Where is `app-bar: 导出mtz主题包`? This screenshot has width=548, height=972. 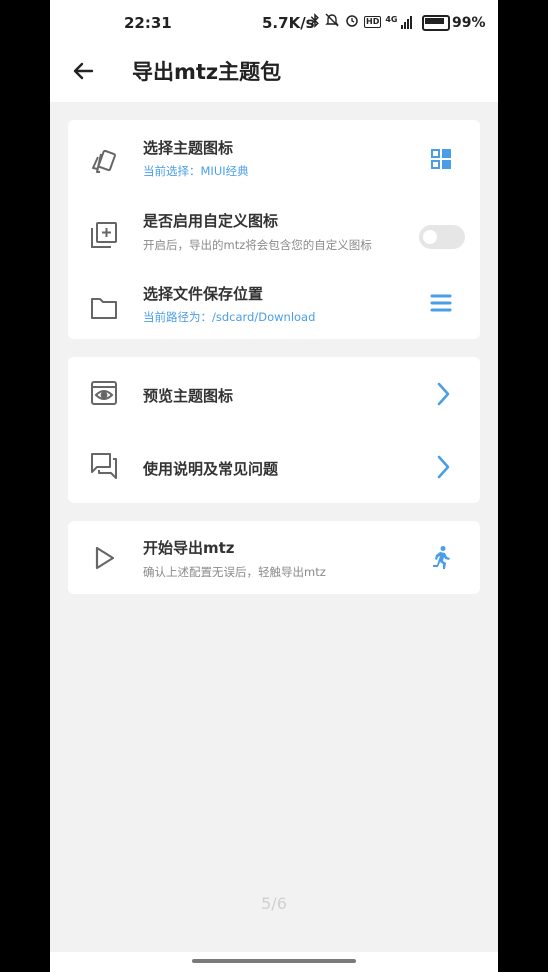
app-bar: 导出mtz主题包 is located at coordinates (274, 75).